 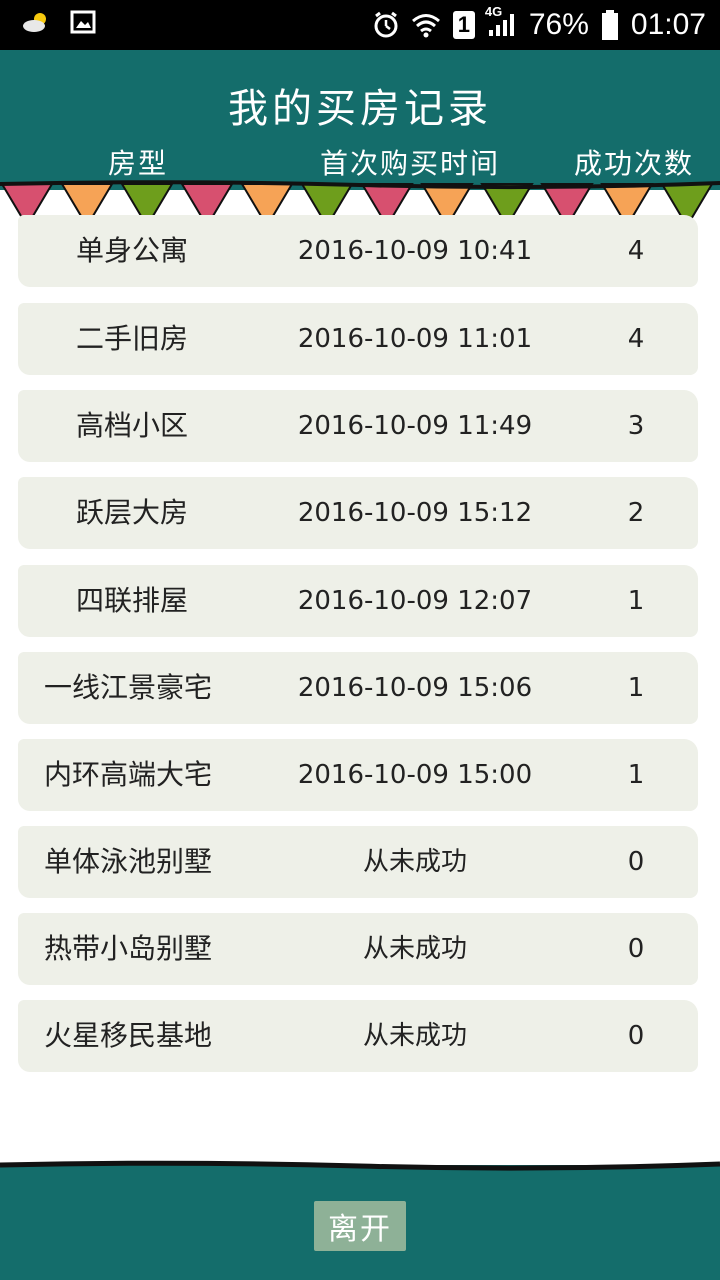 I want to click on list-item: 高档小区 2016-10-09 11:49 3, so click(x=360, y=426).